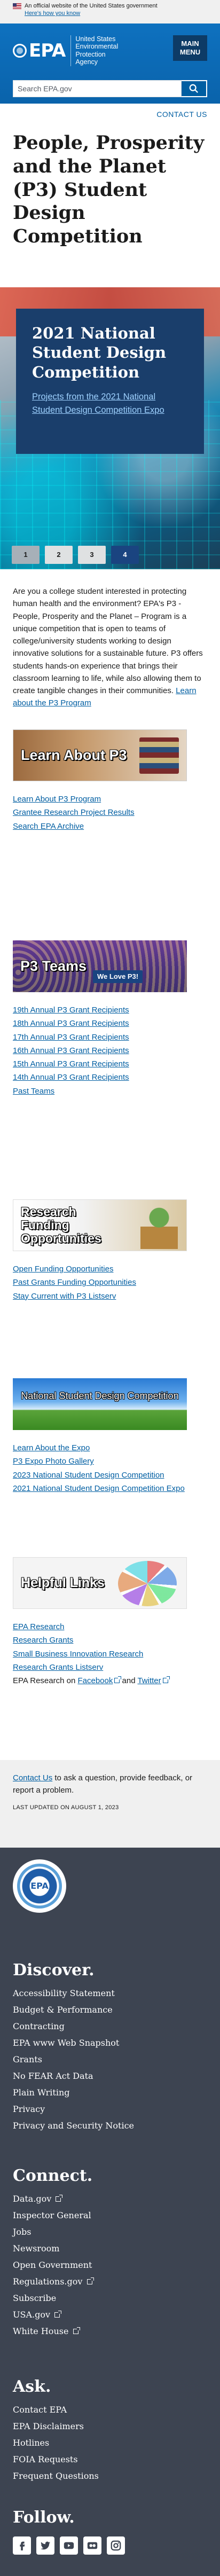 The width and height of the screenshot is (220, 2576). I want to click on grant-recipients-16-link: 16th Annual P3 Grant Recipients, so click(71, 1050).